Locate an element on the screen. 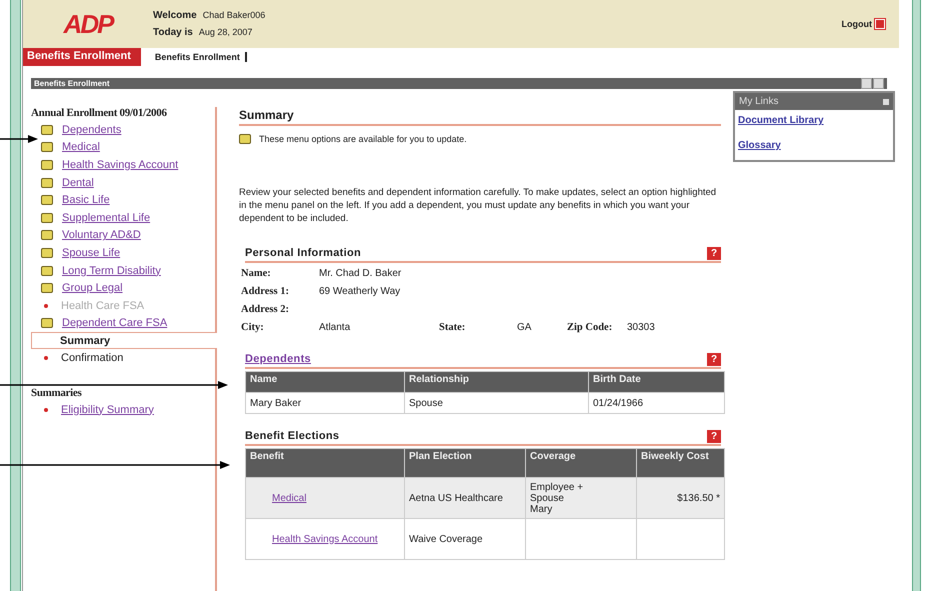 This screenshot has width=943, height=591. column-header: Relationship is located at coordinates (496, 382).